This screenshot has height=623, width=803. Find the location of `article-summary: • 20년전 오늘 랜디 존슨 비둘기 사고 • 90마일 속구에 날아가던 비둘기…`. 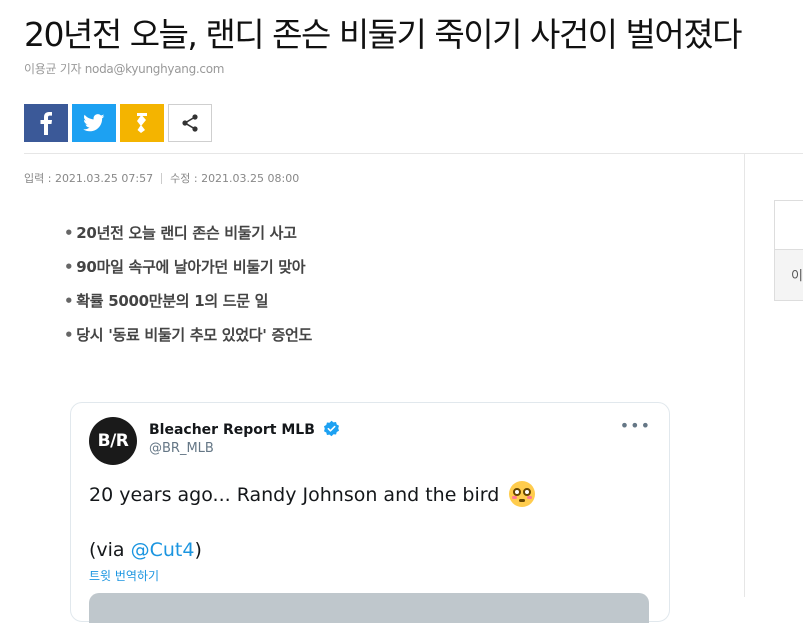

article-summary: • 20년전 오늘 랜디 존슨 비둘기 사고 • 90마일 속구에 날아가던 비둘기… is located at coordinates (188, 288).